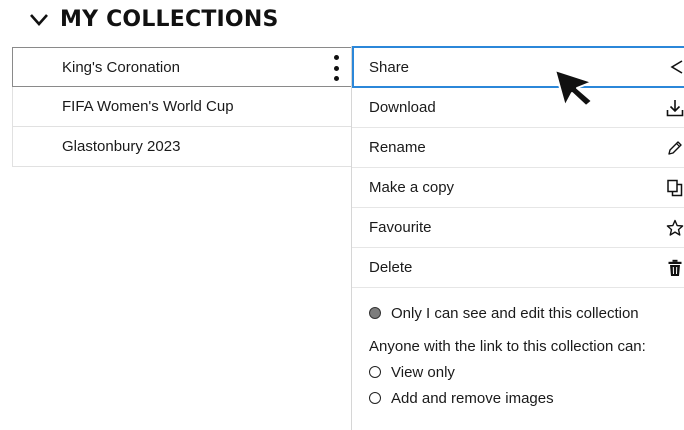  Describe the element at coordinates (182, 147) in the screenshot. I see `collection-item-glastonbury-2023: Glastonbury 2023` at that location.